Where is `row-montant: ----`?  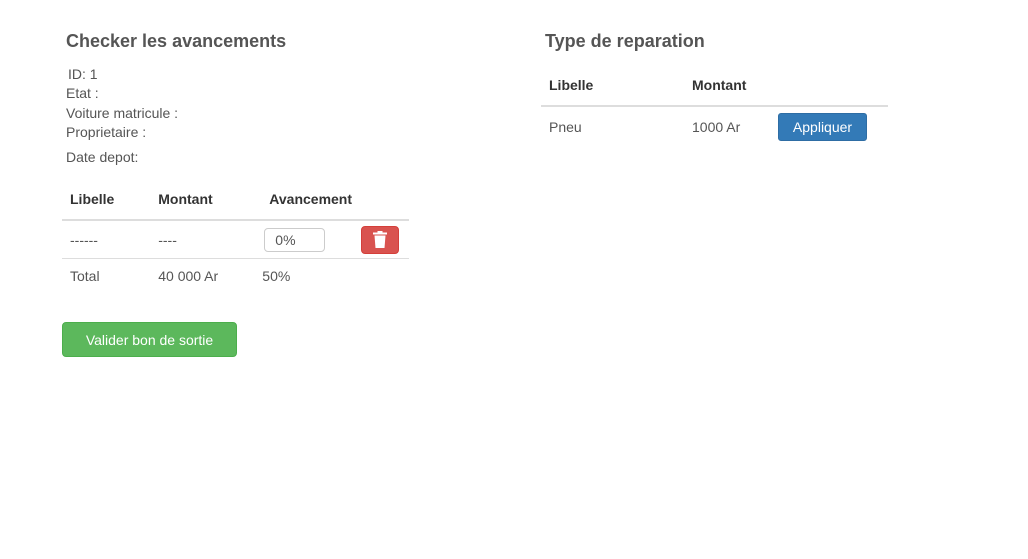 row-montant: ---- is located at coordinates (206, 239).